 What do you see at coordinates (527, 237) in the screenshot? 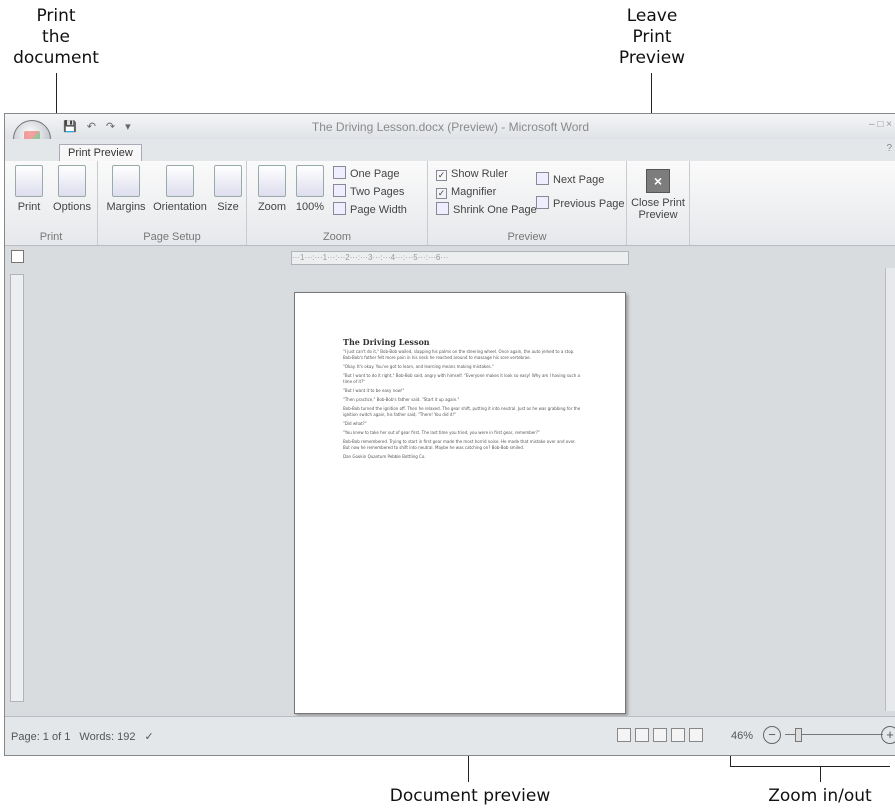
I see `group-label-preview: Preview` at bounding box center [527, 237].